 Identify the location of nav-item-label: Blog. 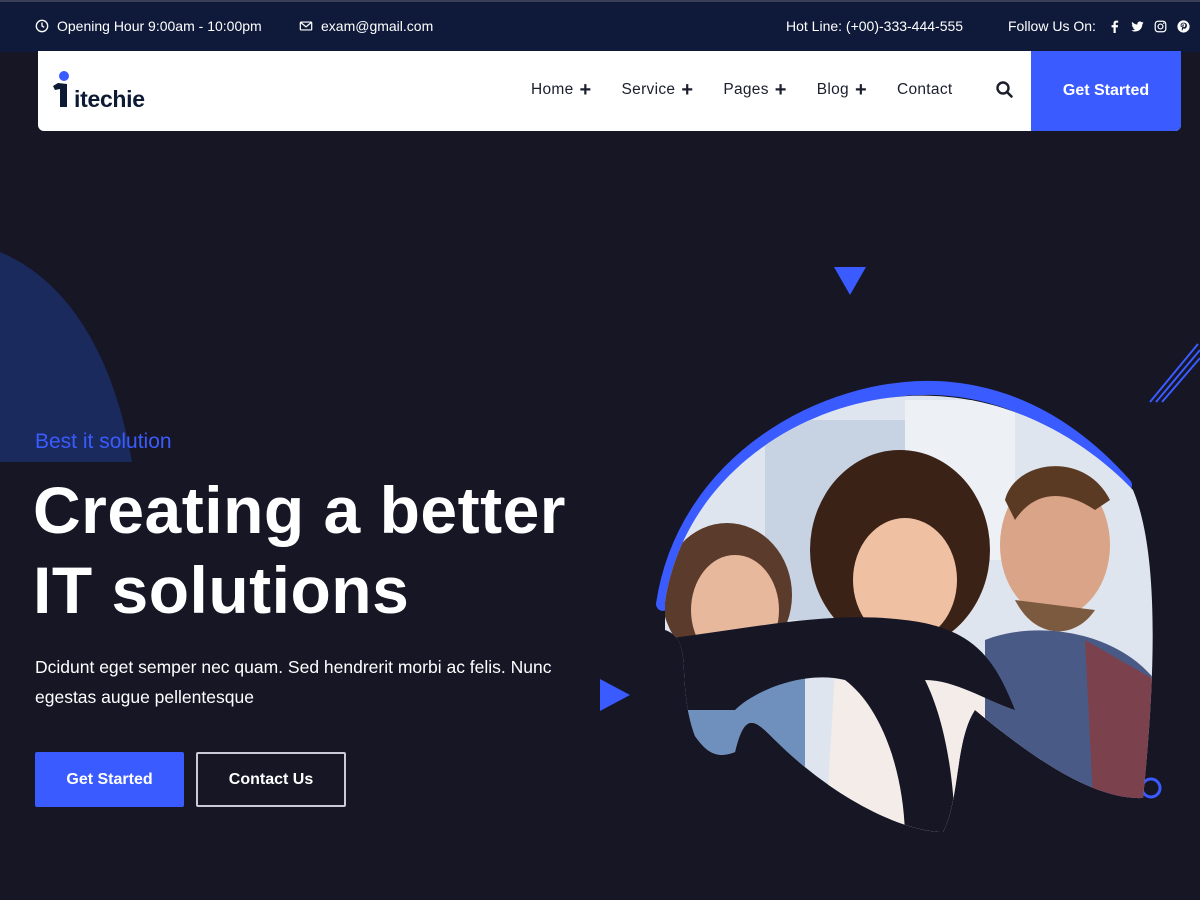
(832, 89).